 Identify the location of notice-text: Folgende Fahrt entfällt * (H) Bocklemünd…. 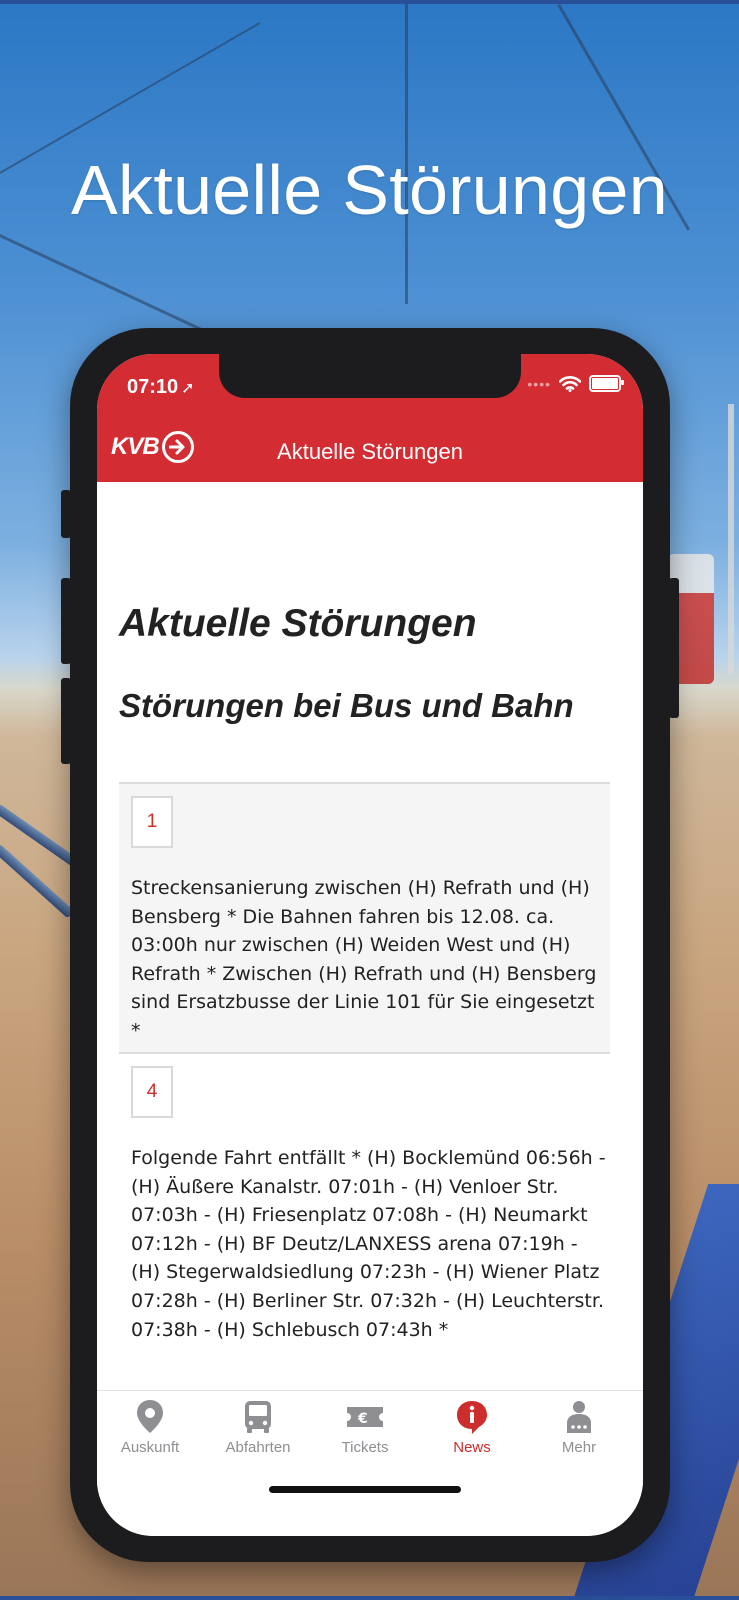
(368, 1244).